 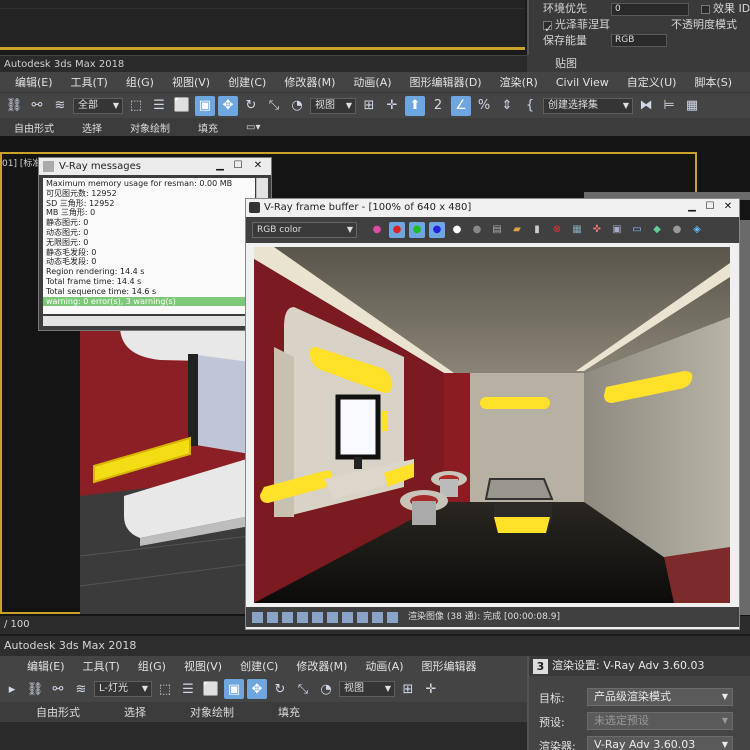 What do you see at coordinates (377, 230) in the screenshot?
I see `color-channels-icon: ●` at bounding box center [377, 230].